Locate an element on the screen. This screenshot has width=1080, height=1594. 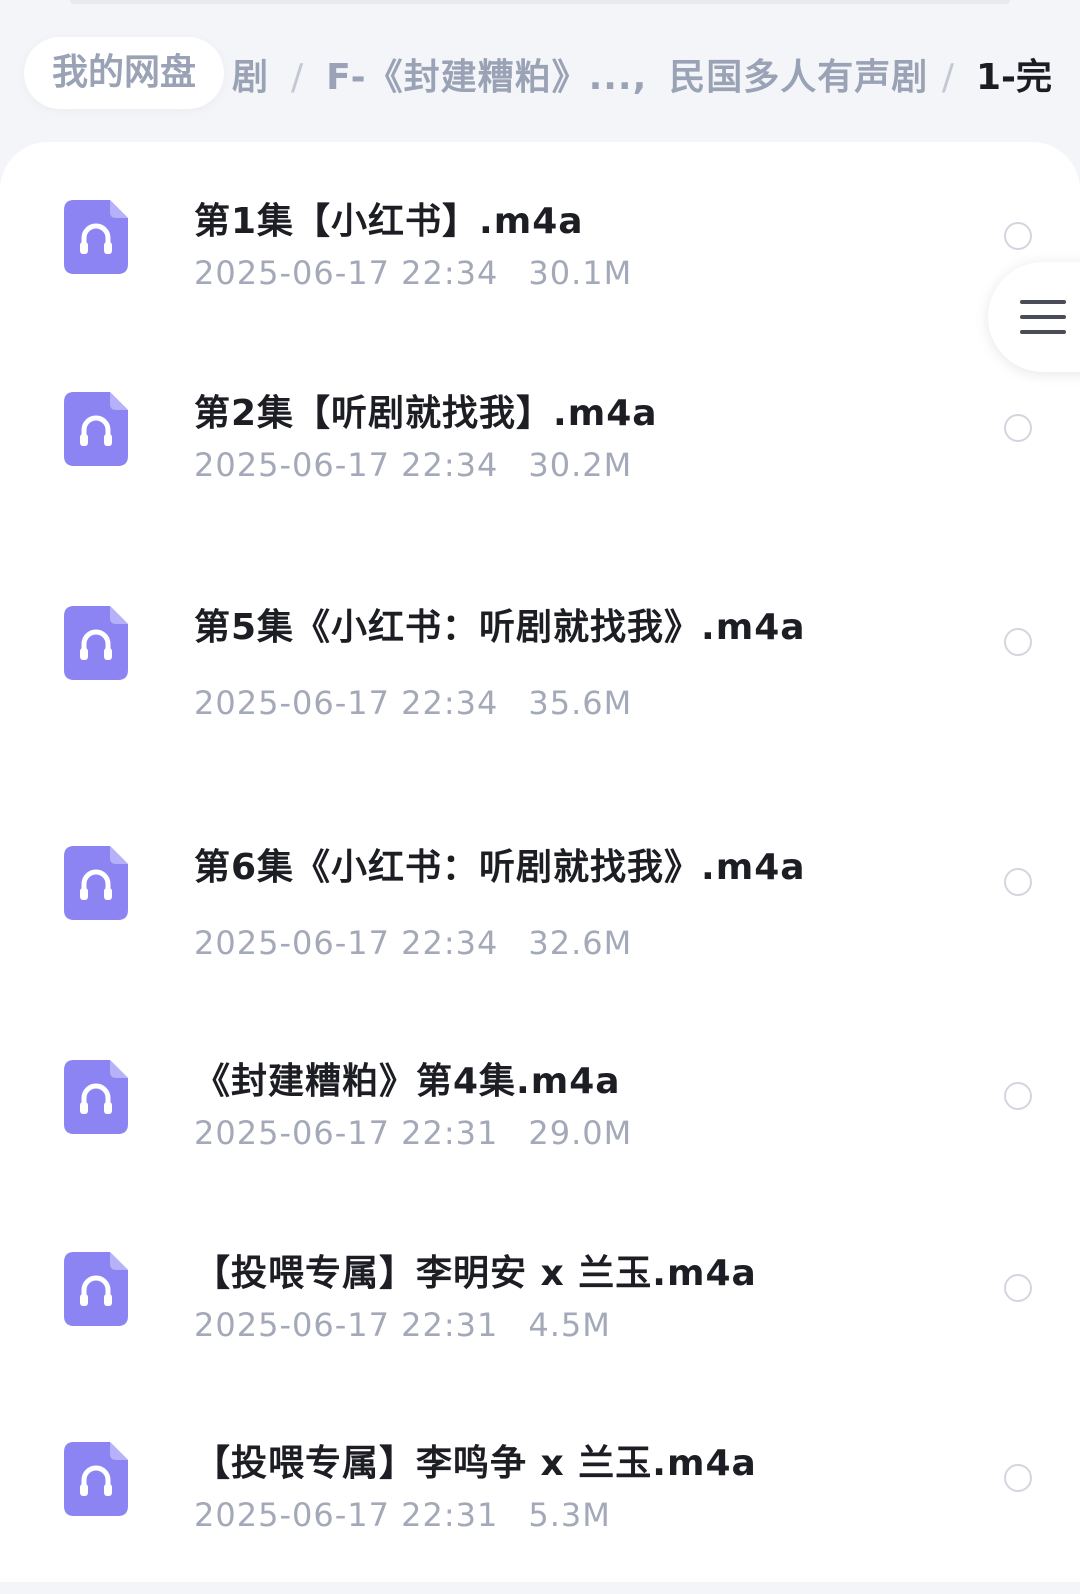
breadcrumb-home-button: 我的网盘 is located at coordinates (124, 73).